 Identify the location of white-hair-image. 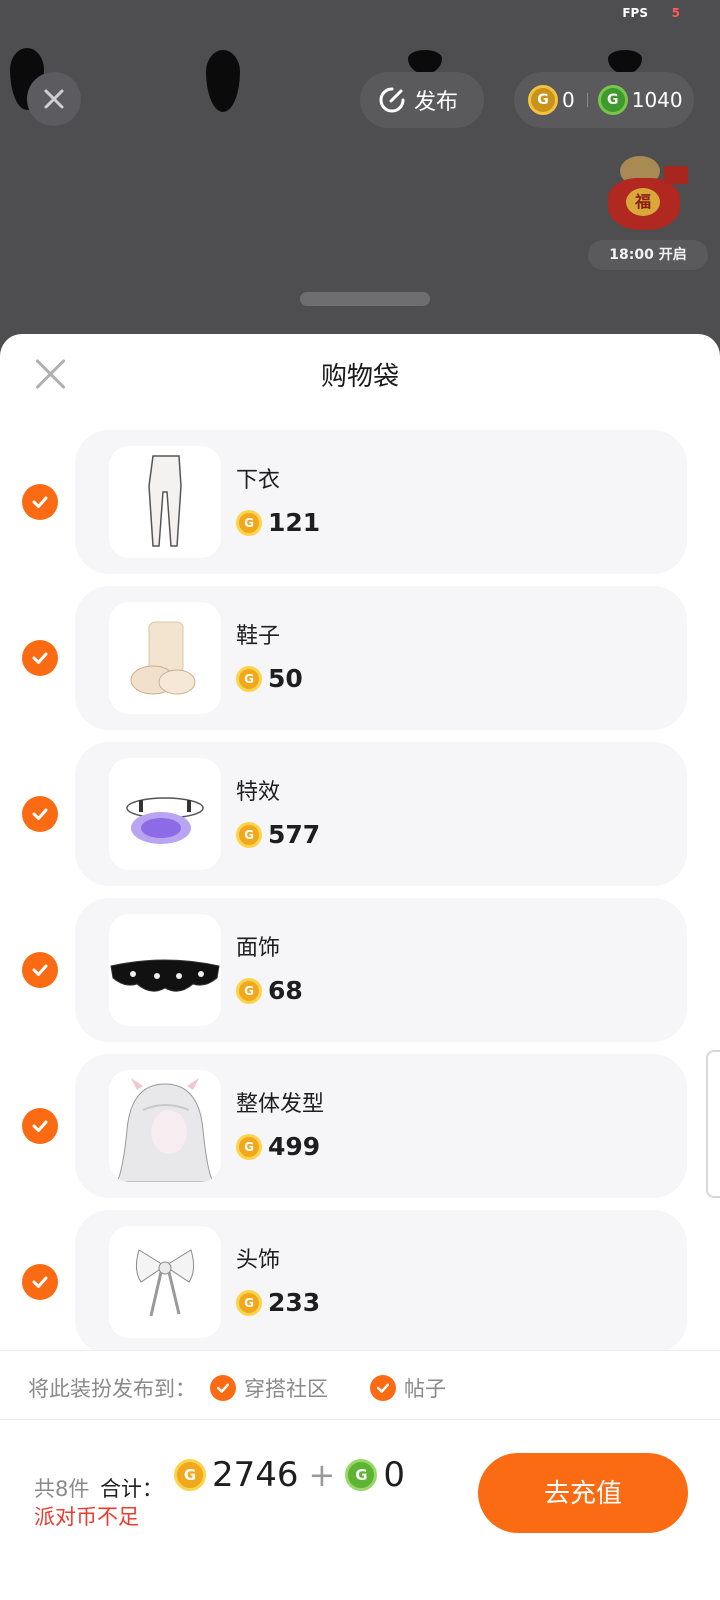
(165, 1126).